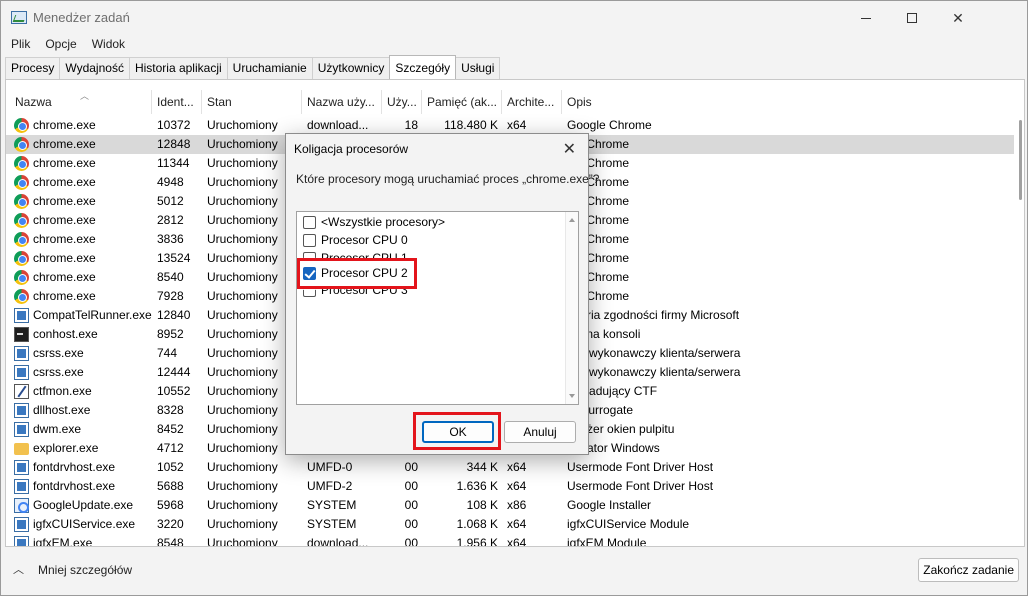  Describe the element at coordinates (19, 17) in the screenshot. I see `task-manager-icon` at that location.